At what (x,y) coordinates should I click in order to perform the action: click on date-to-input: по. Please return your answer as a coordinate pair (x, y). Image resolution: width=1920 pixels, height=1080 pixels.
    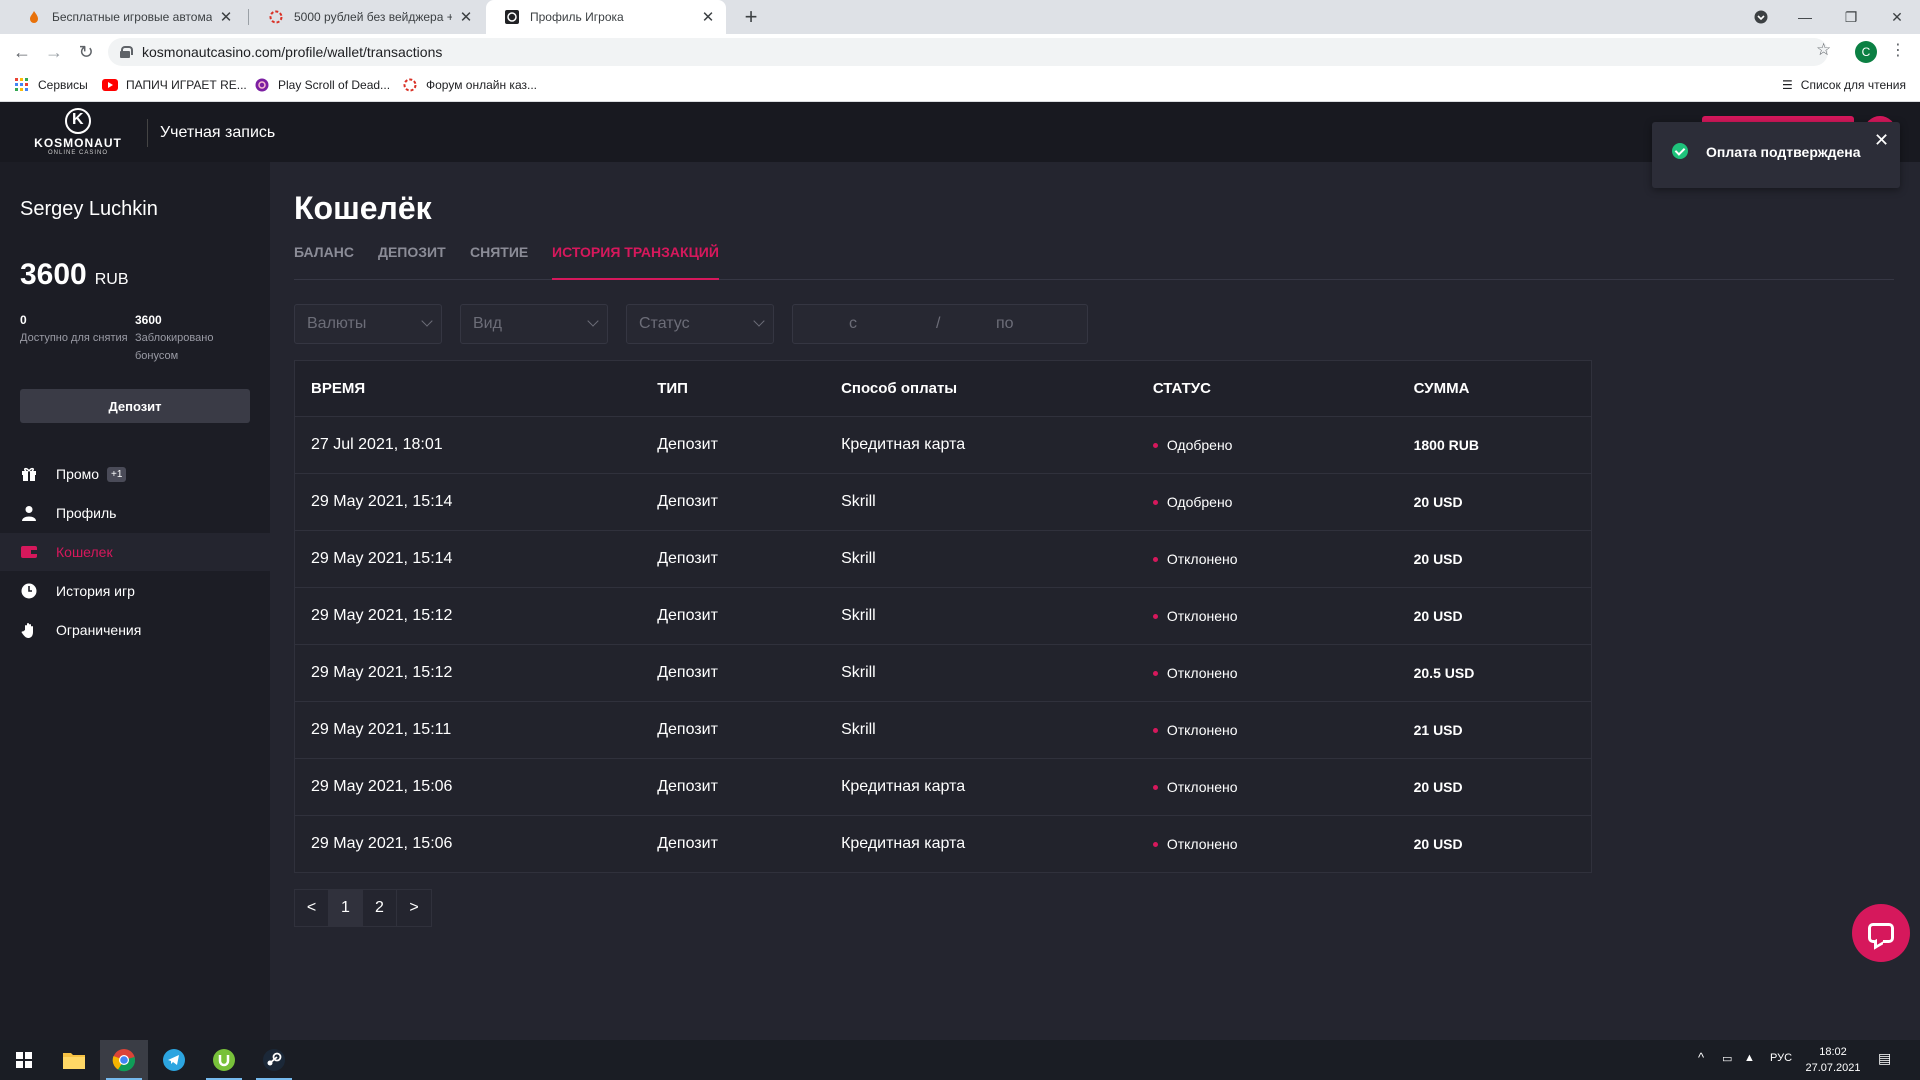
    Looking at the image, I should click on (1005, 324).